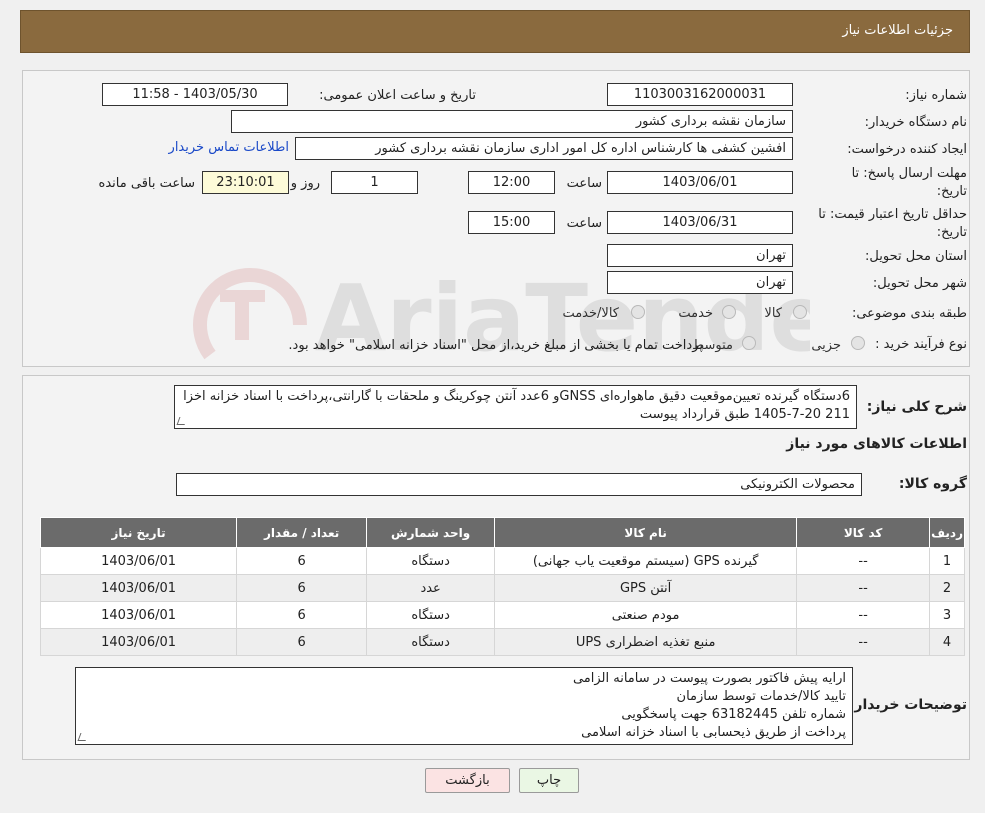 Image resolution: width=985 pixels, height=813 pixels. I want to click on deadline-label: مهلت ارسال پاسخ: تا, so click(909, 173).